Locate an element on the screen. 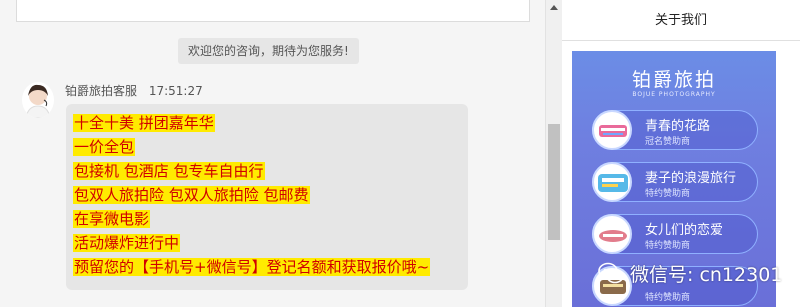  brand-title: 铂爵旅拍 is located at coordinates (673, 80).